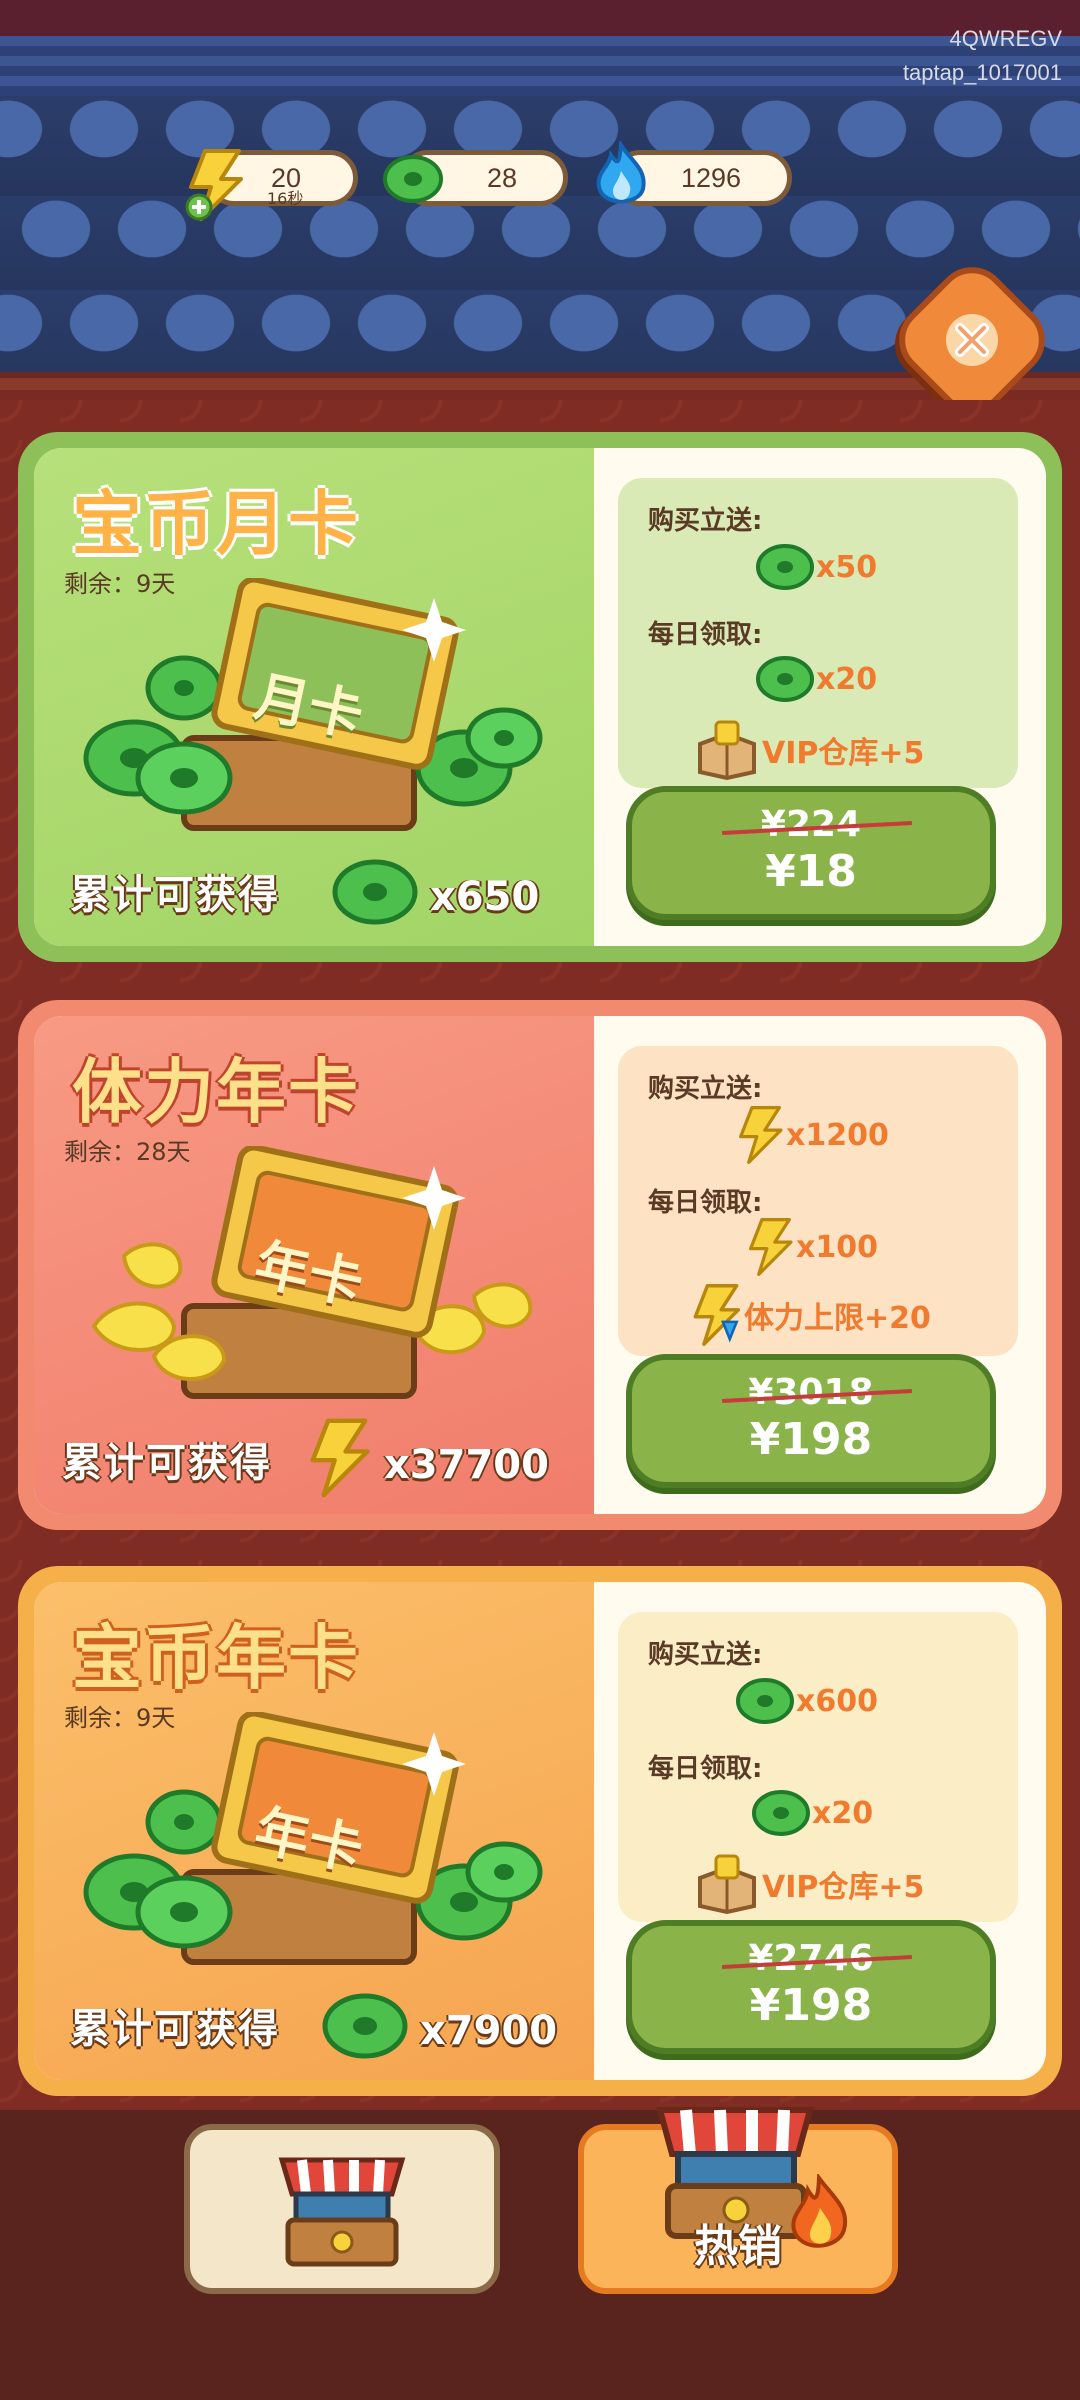  I want to click on buy-button: ¥3018 ¥198, so click(811, 1421).